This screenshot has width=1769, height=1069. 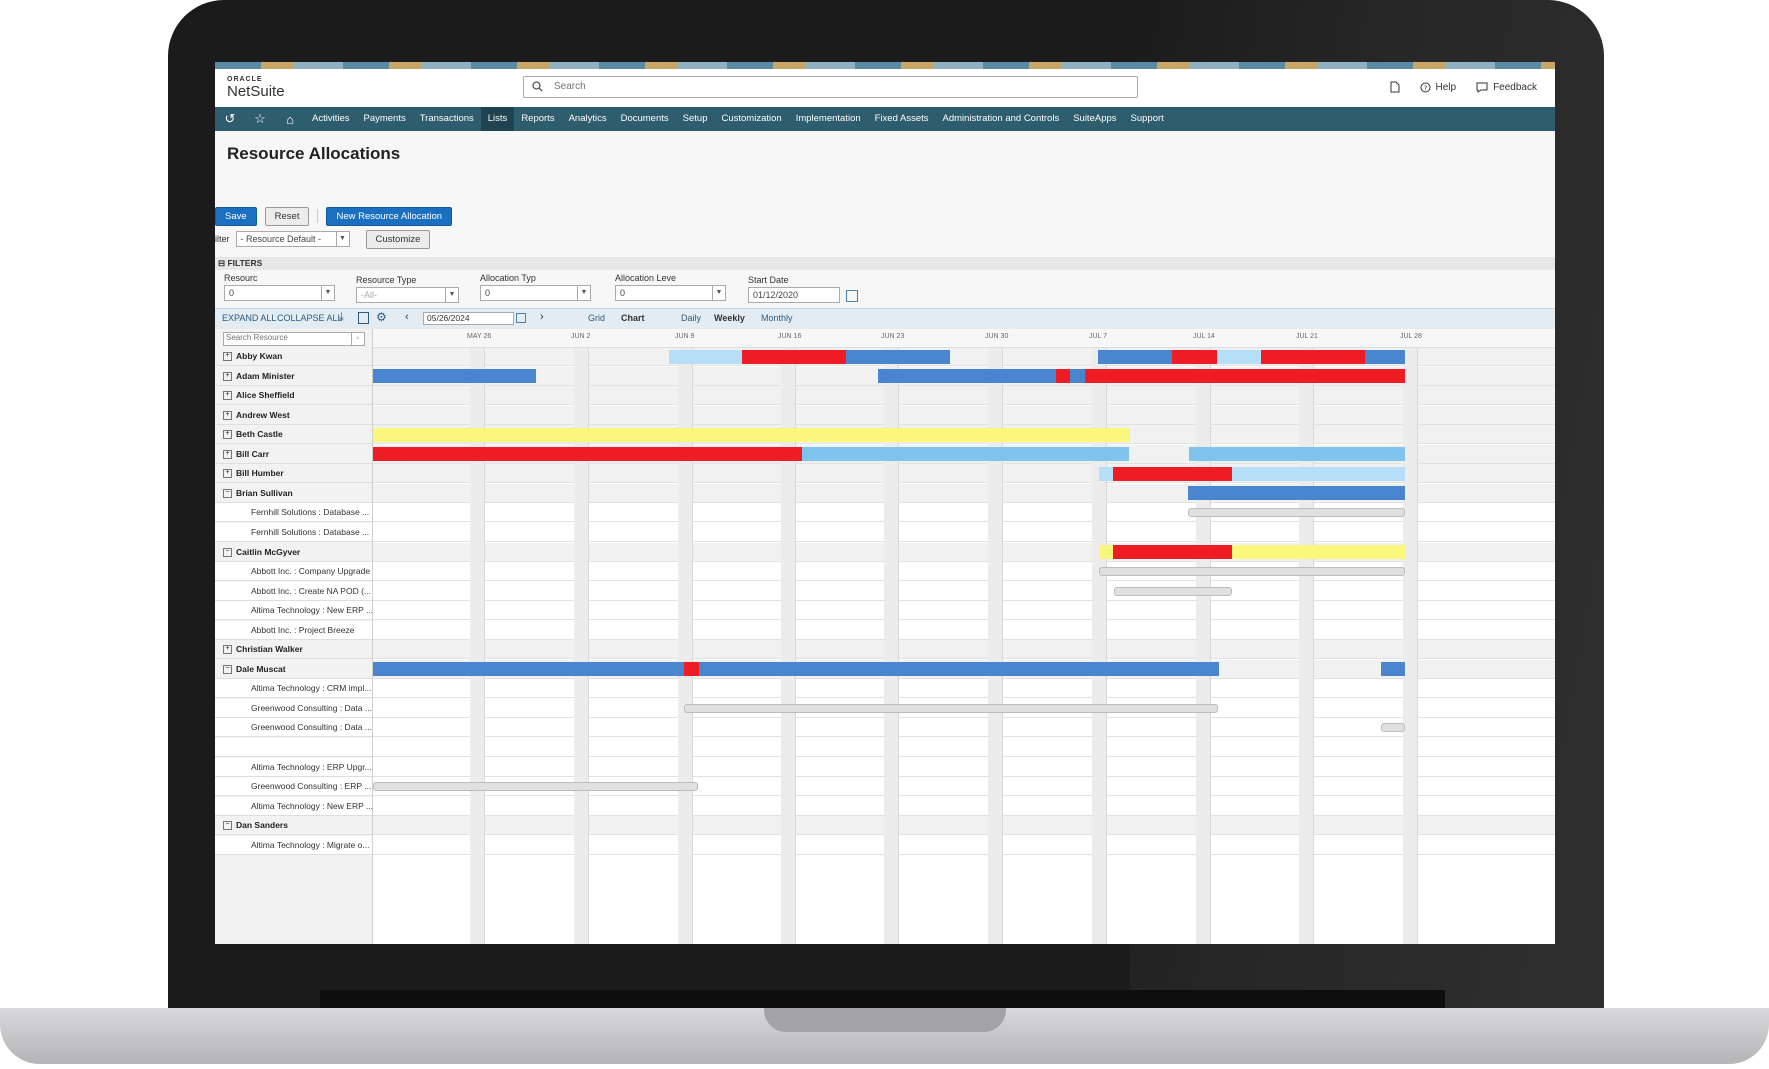 I want to click on resource-row: + Andrew West, so click(x=293, y=415).